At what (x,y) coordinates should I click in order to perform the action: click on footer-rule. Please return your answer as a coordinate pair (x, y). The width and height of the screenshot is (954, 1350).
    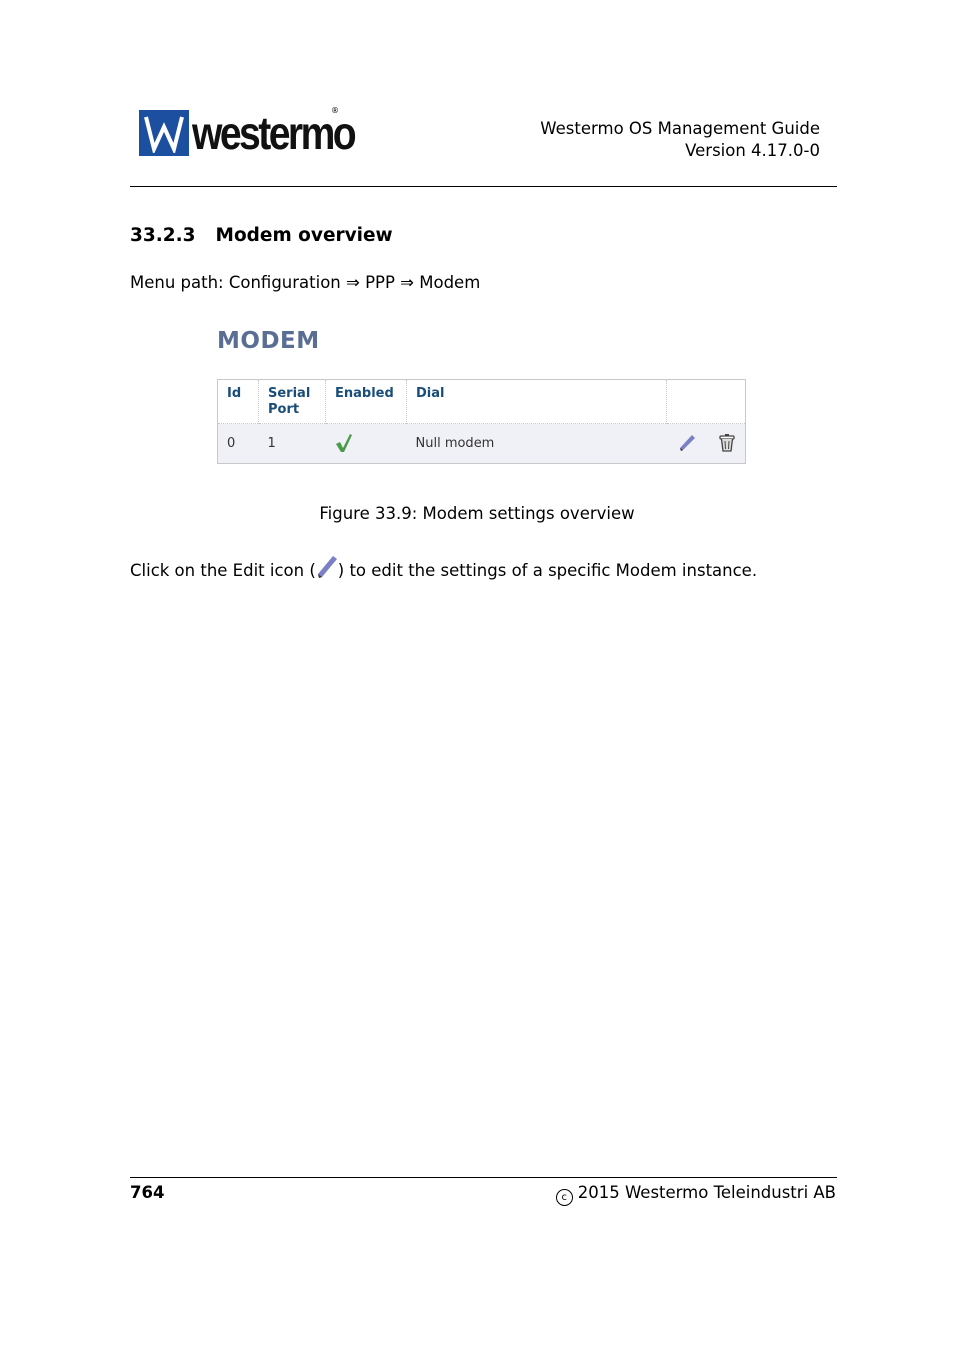
    Looking at the image, I should click on (483, 1177).